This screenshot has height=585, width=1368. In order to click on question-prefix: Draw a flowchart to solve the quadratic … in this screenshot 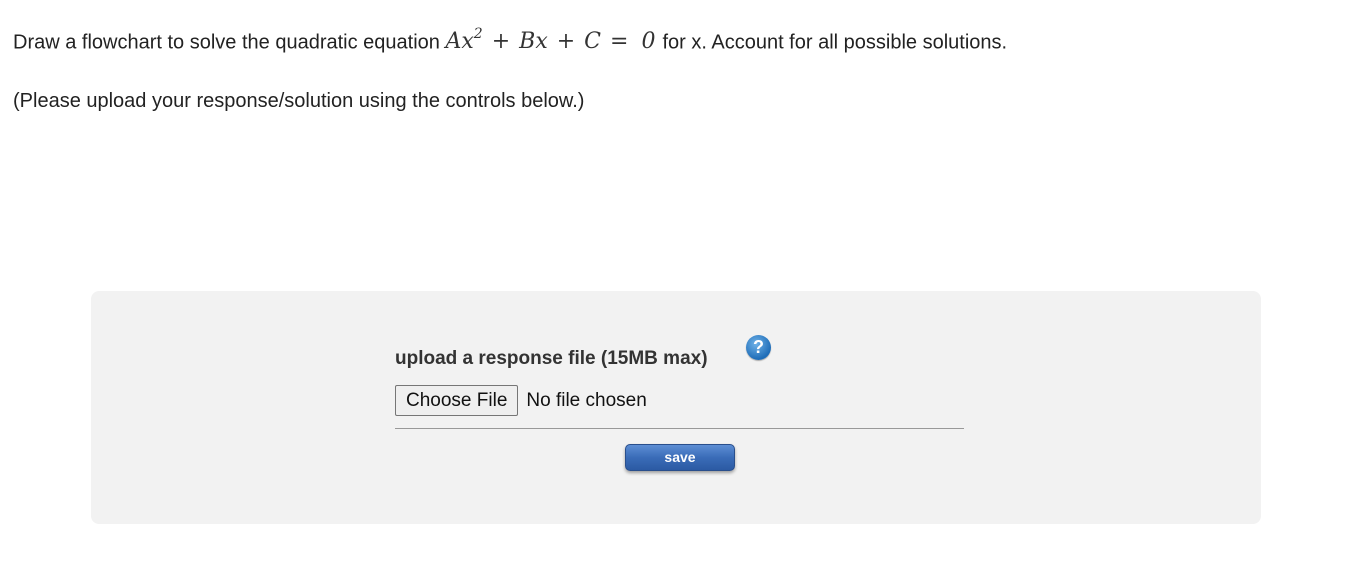, I will do `click(226, 42)`.